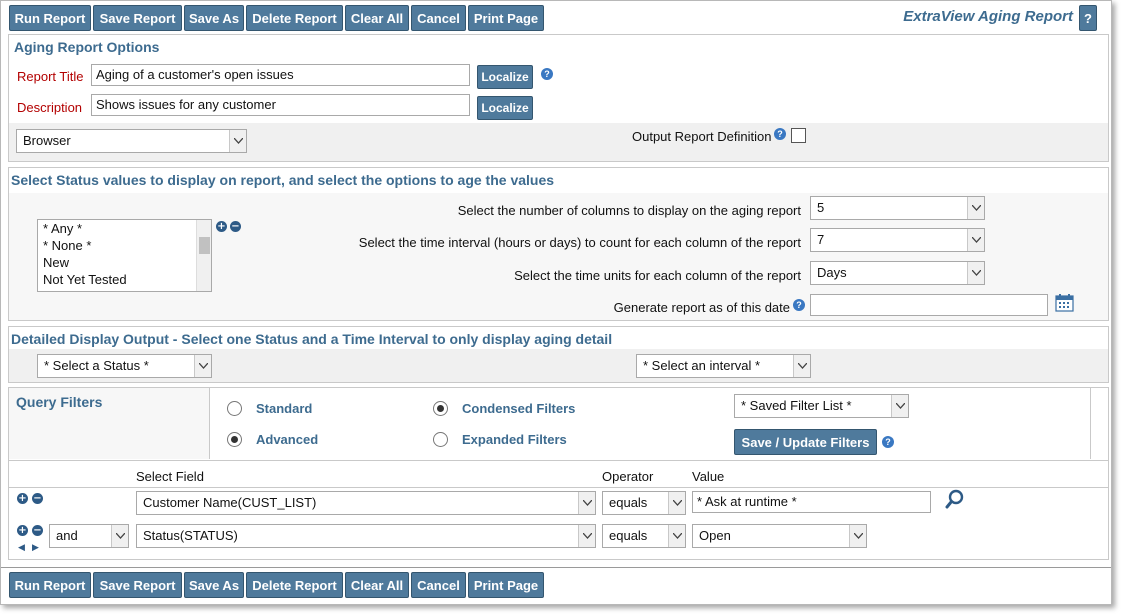 The height and width of the screenshot is (615, 1127). Describe the element at coordinates (821, 207) in the screenshot. I see `columns-value: 5` at that location.